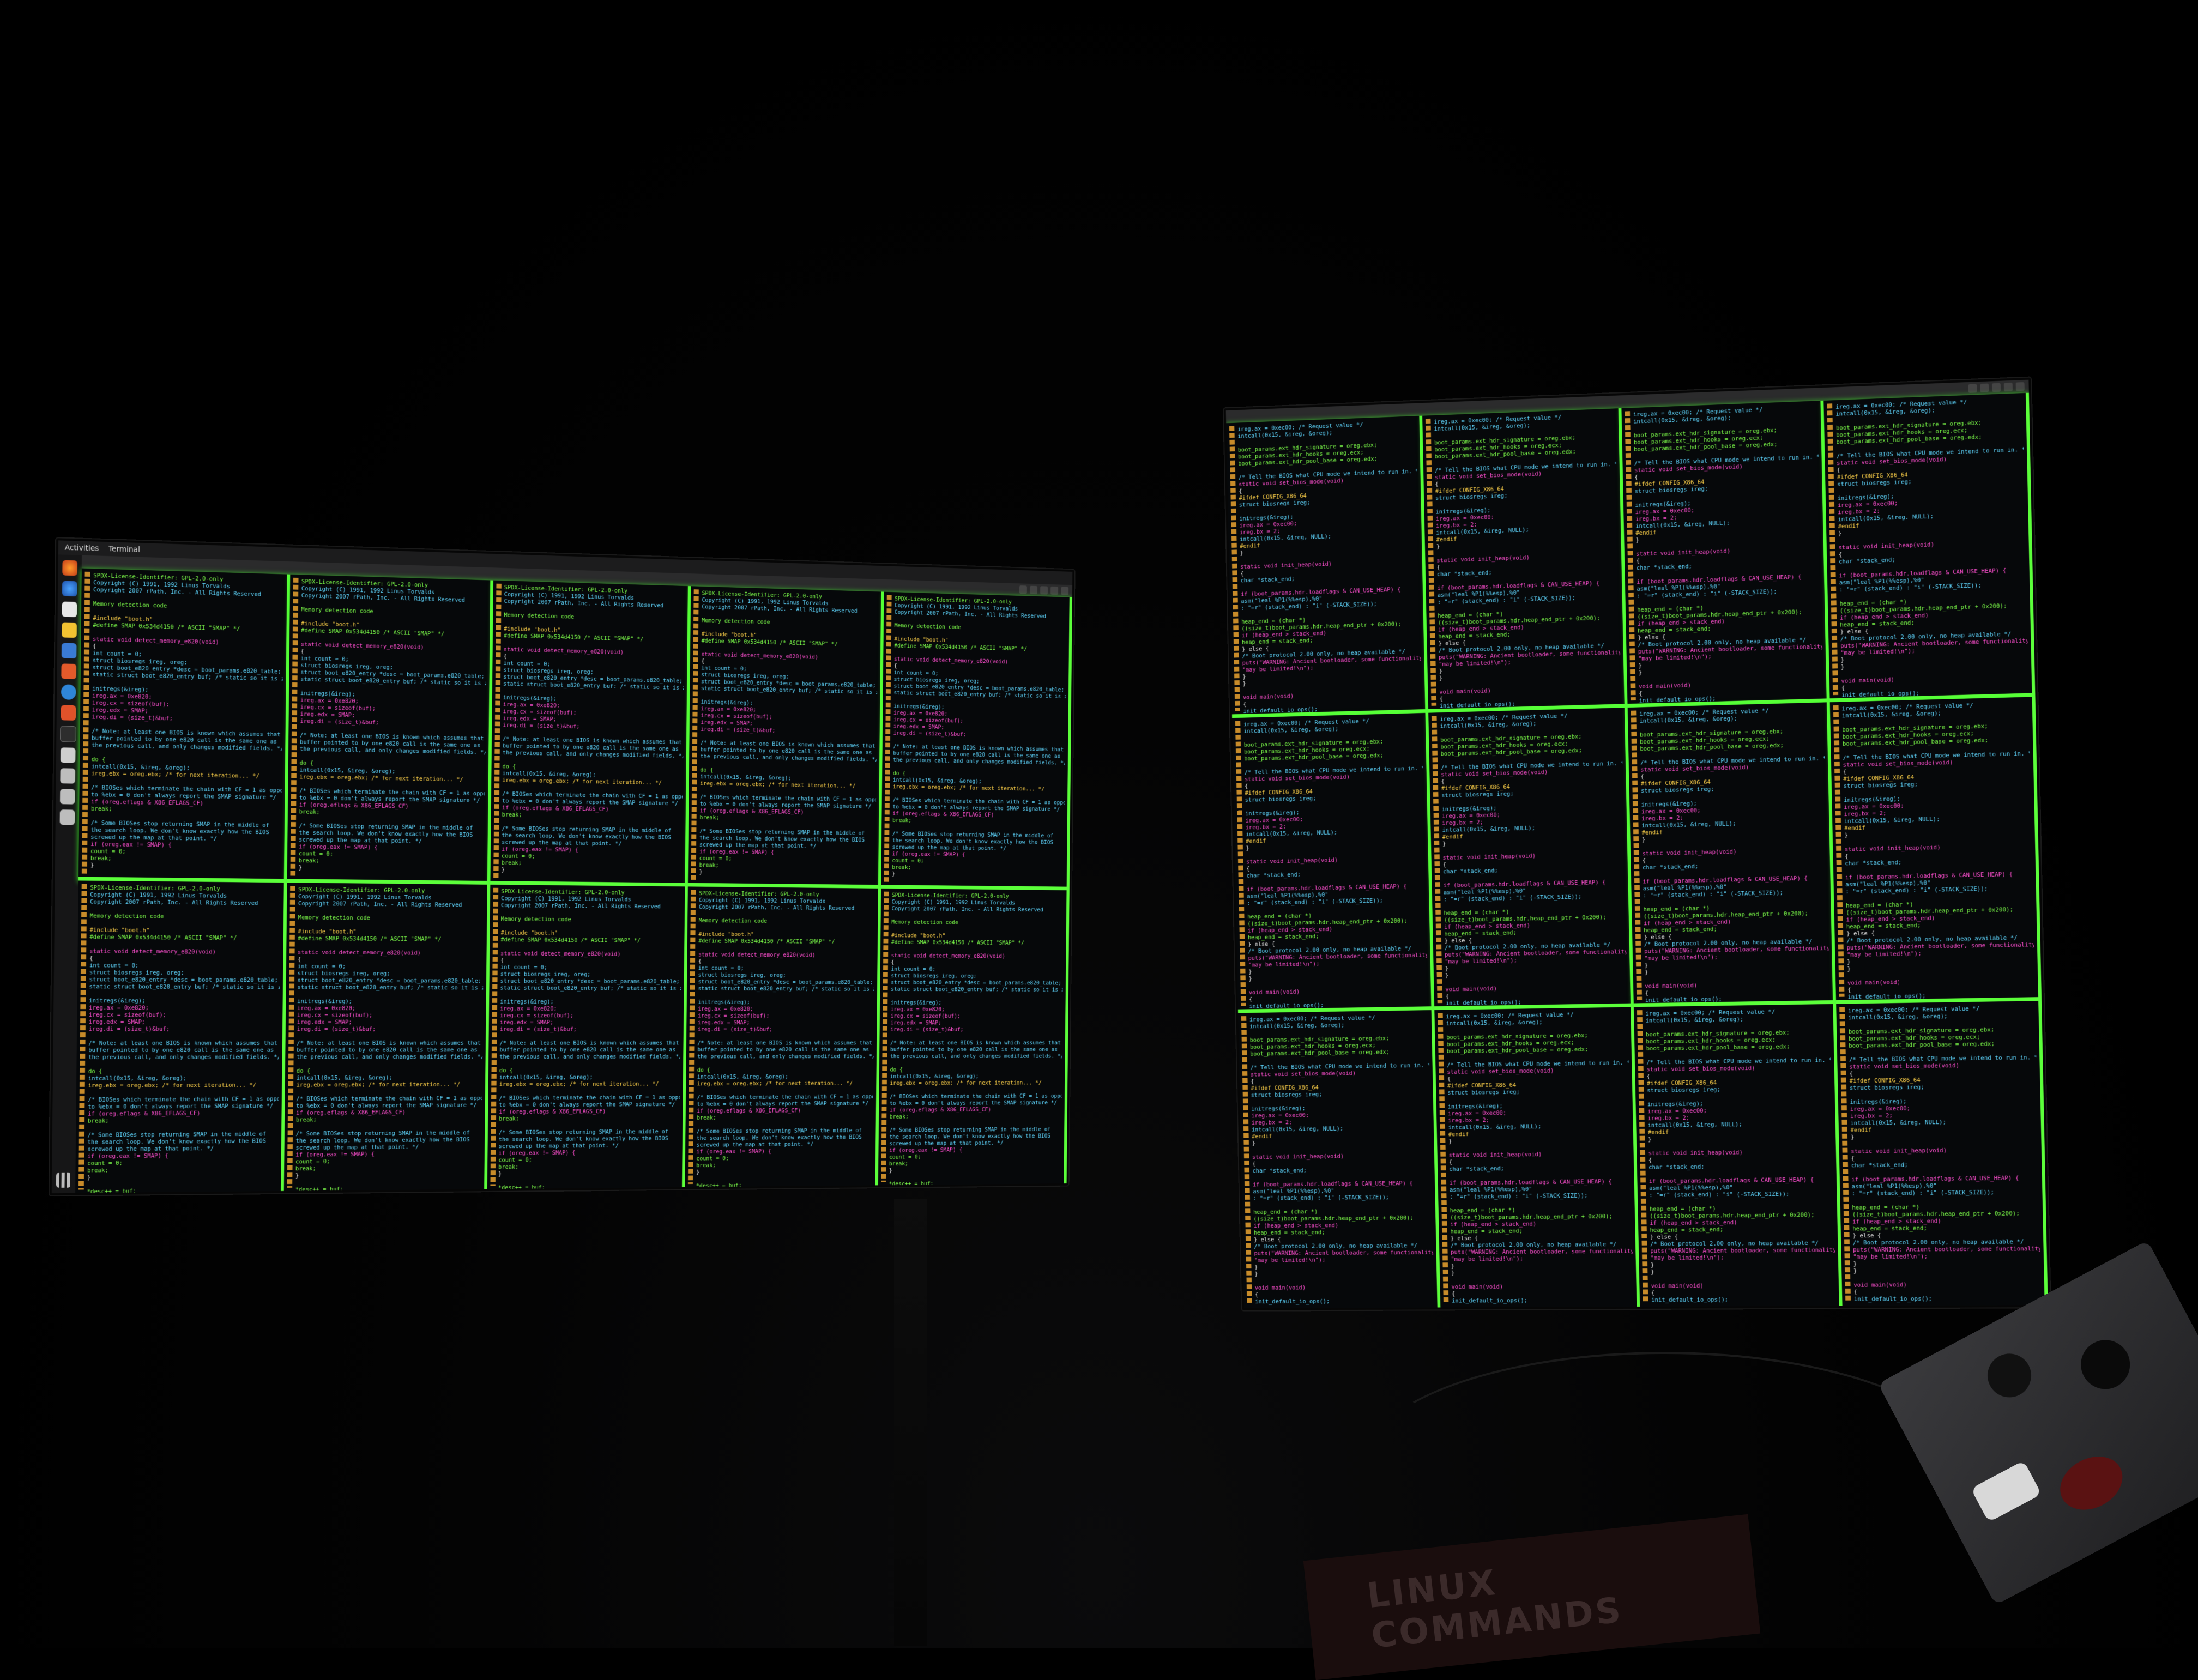  I want to click on browser-icon, so click(69, 589).